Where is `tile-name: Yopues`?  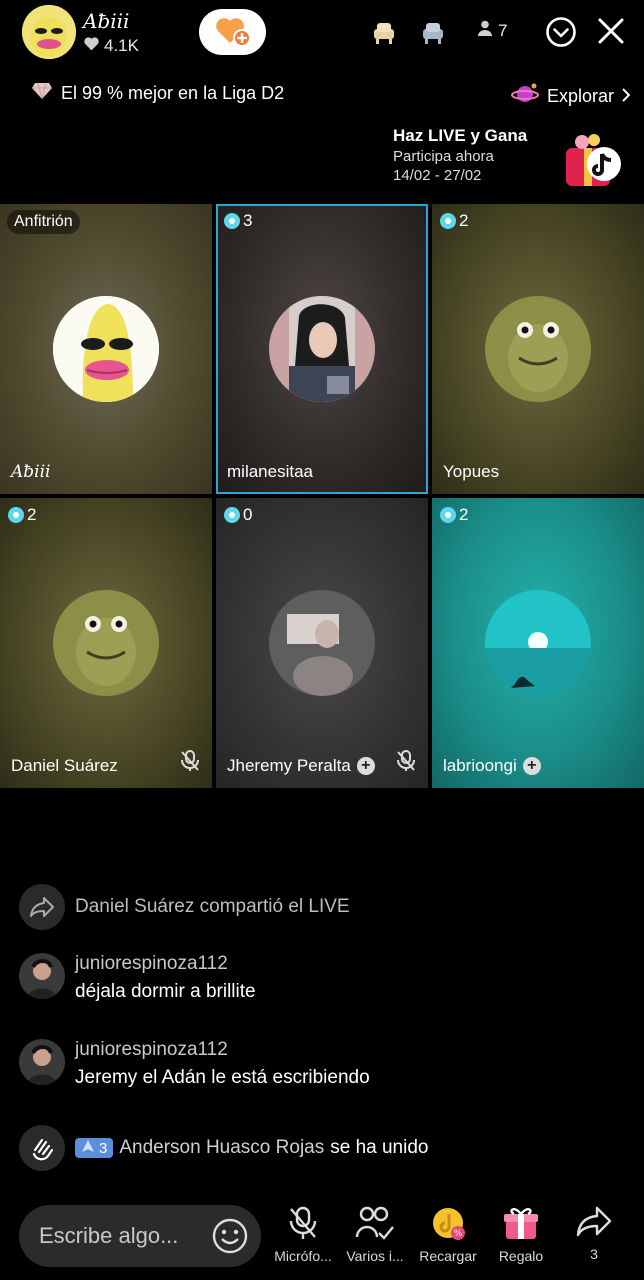
tile-name: Yopues is located at coordinates (471, 471).